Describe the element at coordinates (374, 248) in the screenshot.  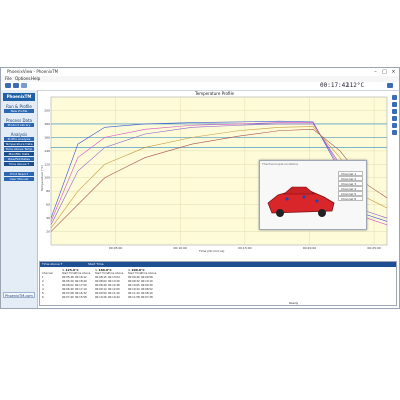
I see `x-tick-label: 00:25:00` at that location.